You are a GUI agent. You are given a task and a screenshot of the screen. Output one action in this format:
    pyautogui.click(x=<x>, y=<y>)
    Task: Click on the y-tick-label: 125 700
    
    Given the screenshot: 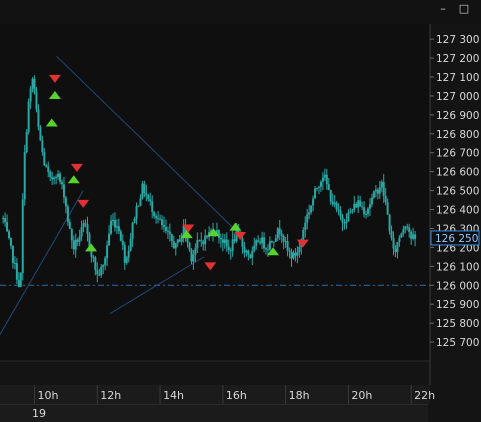 What is the action you would take?
    pyautogui.click(x=457, y=343)
    